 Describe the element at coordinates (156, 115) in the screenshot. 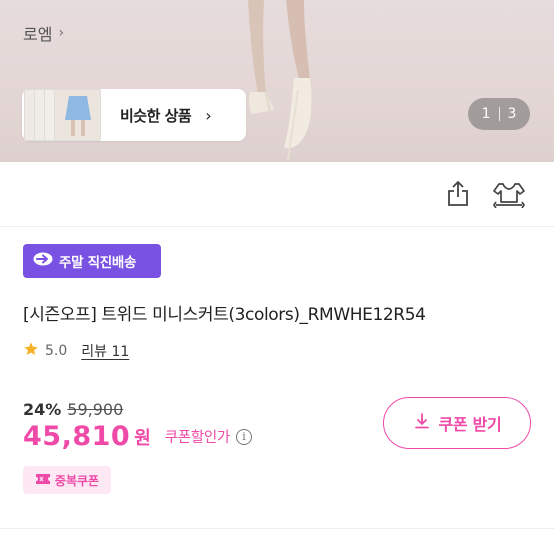

I see `similar-products-label: 비슷한 상품` at that location.